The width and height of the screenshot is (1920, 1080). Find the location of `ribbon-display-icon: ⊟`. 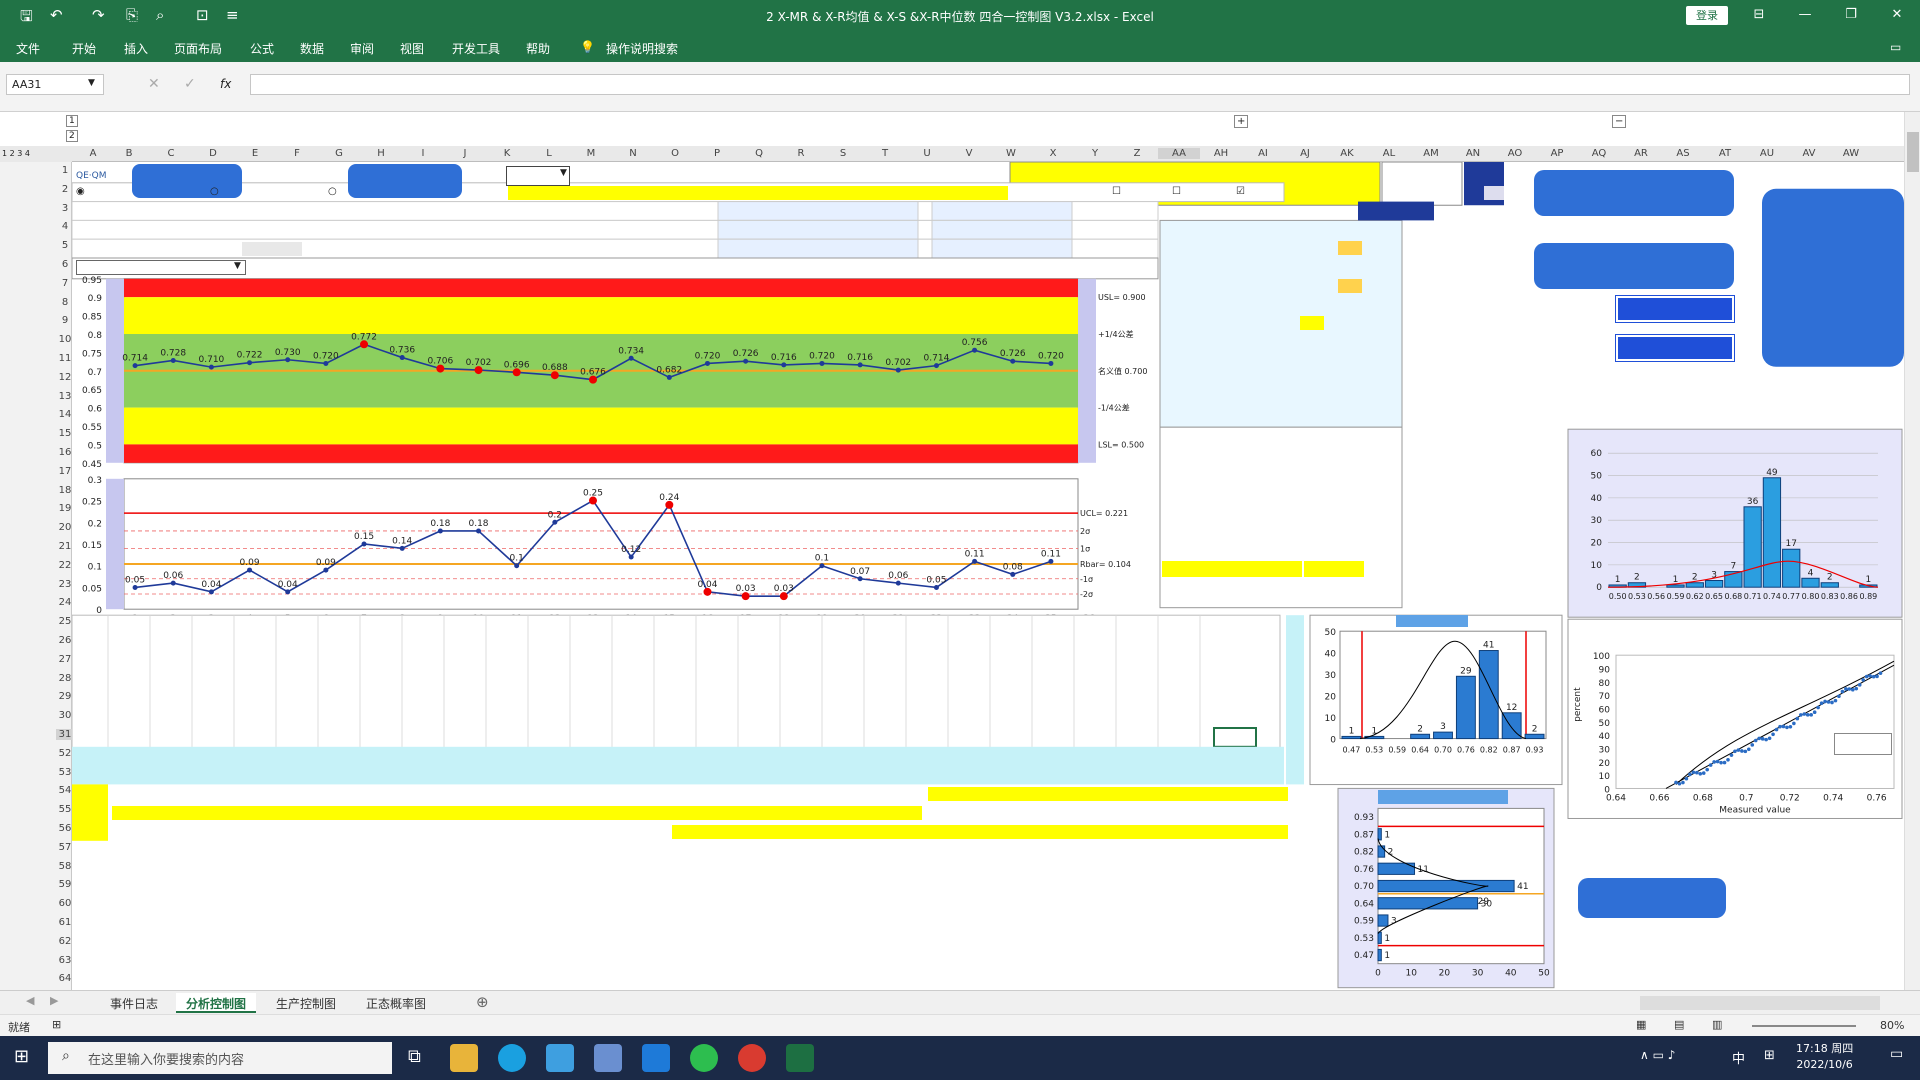

ribbon-display-icon: ⊟ is located at coordinates (1759, 14).